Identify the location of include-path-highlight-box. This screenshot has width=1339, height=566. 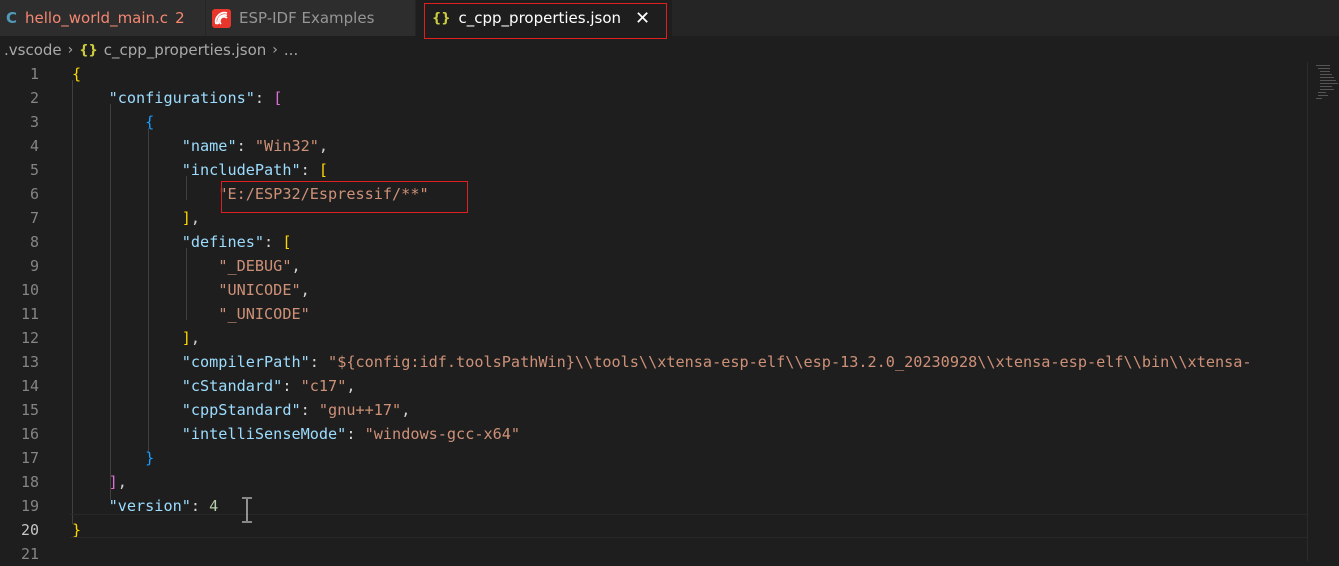
(344, 197).